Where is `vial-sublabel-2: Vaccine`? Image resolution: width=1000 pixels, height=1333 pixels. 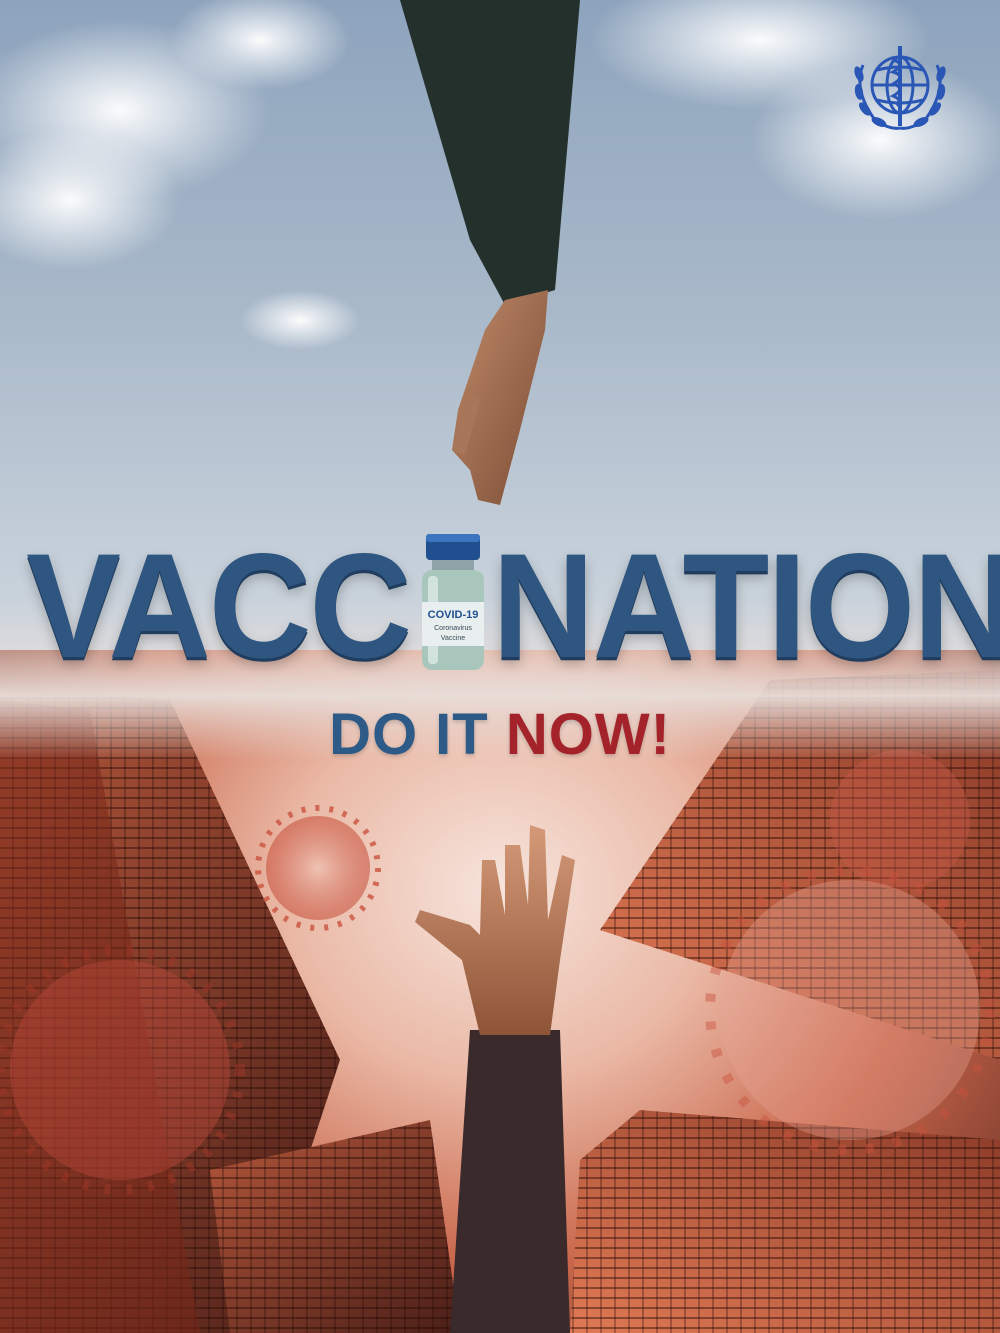 vial-sublabel-2: Vaccine is located at coordinates (453, 638).